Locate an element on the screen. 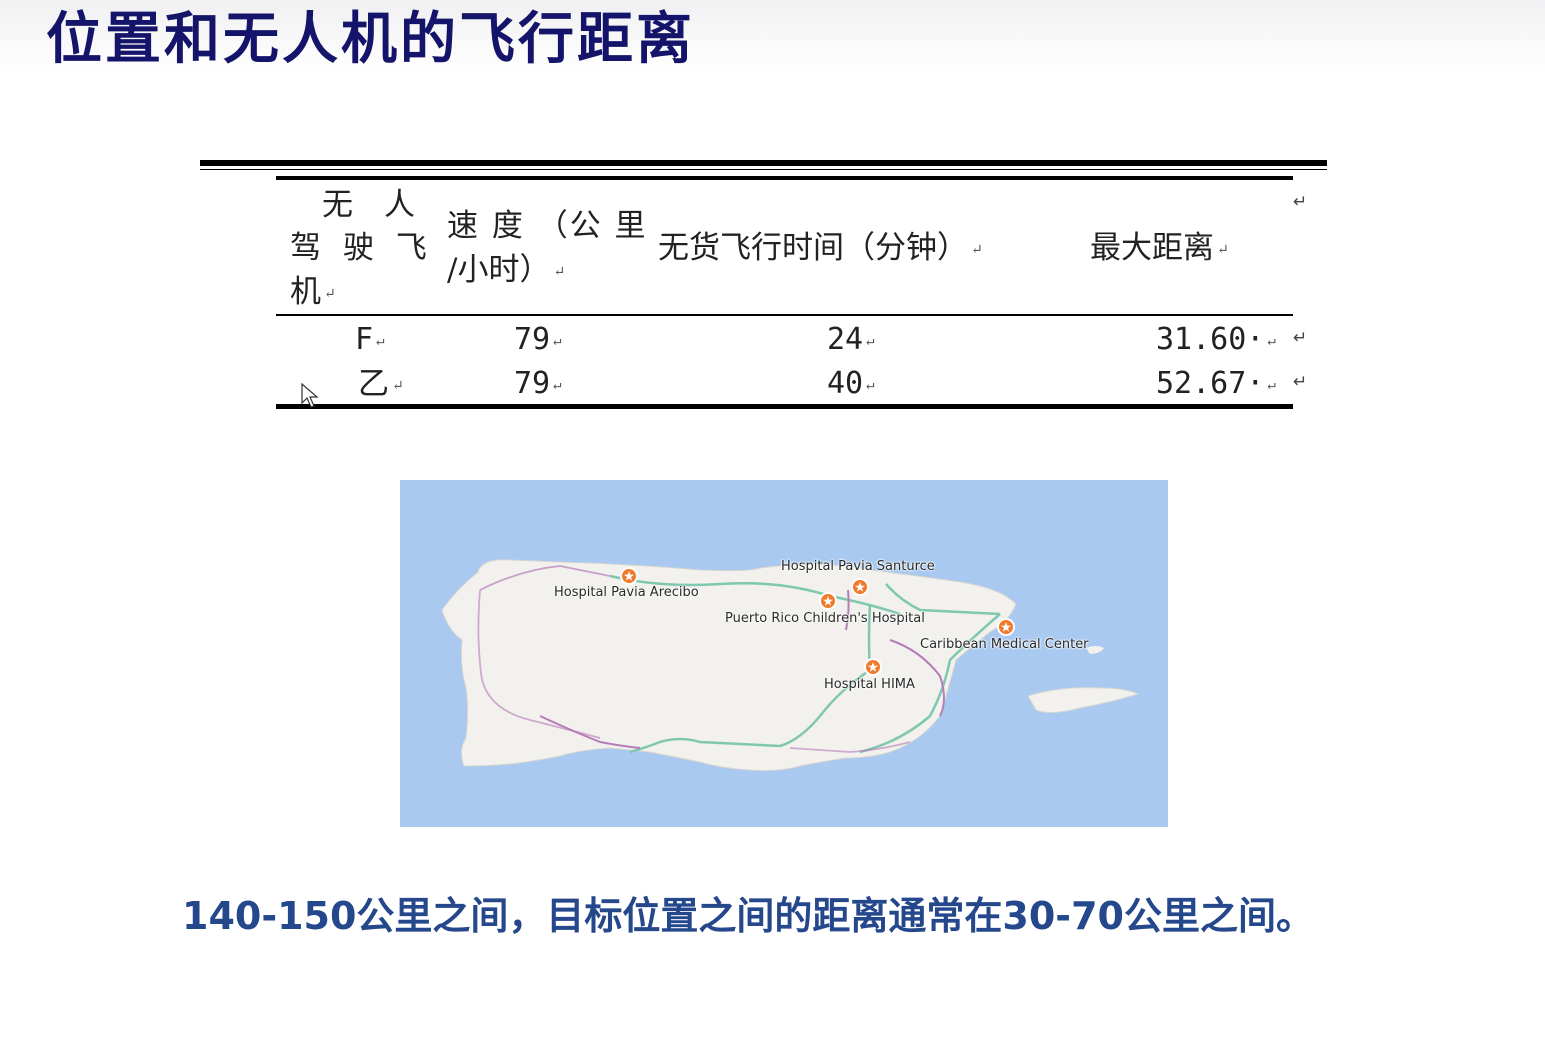  slide-caption: 140-150公里之间，目标位置之间的距离通常在30-70公里之间。 is located at coordinates (748, 916).